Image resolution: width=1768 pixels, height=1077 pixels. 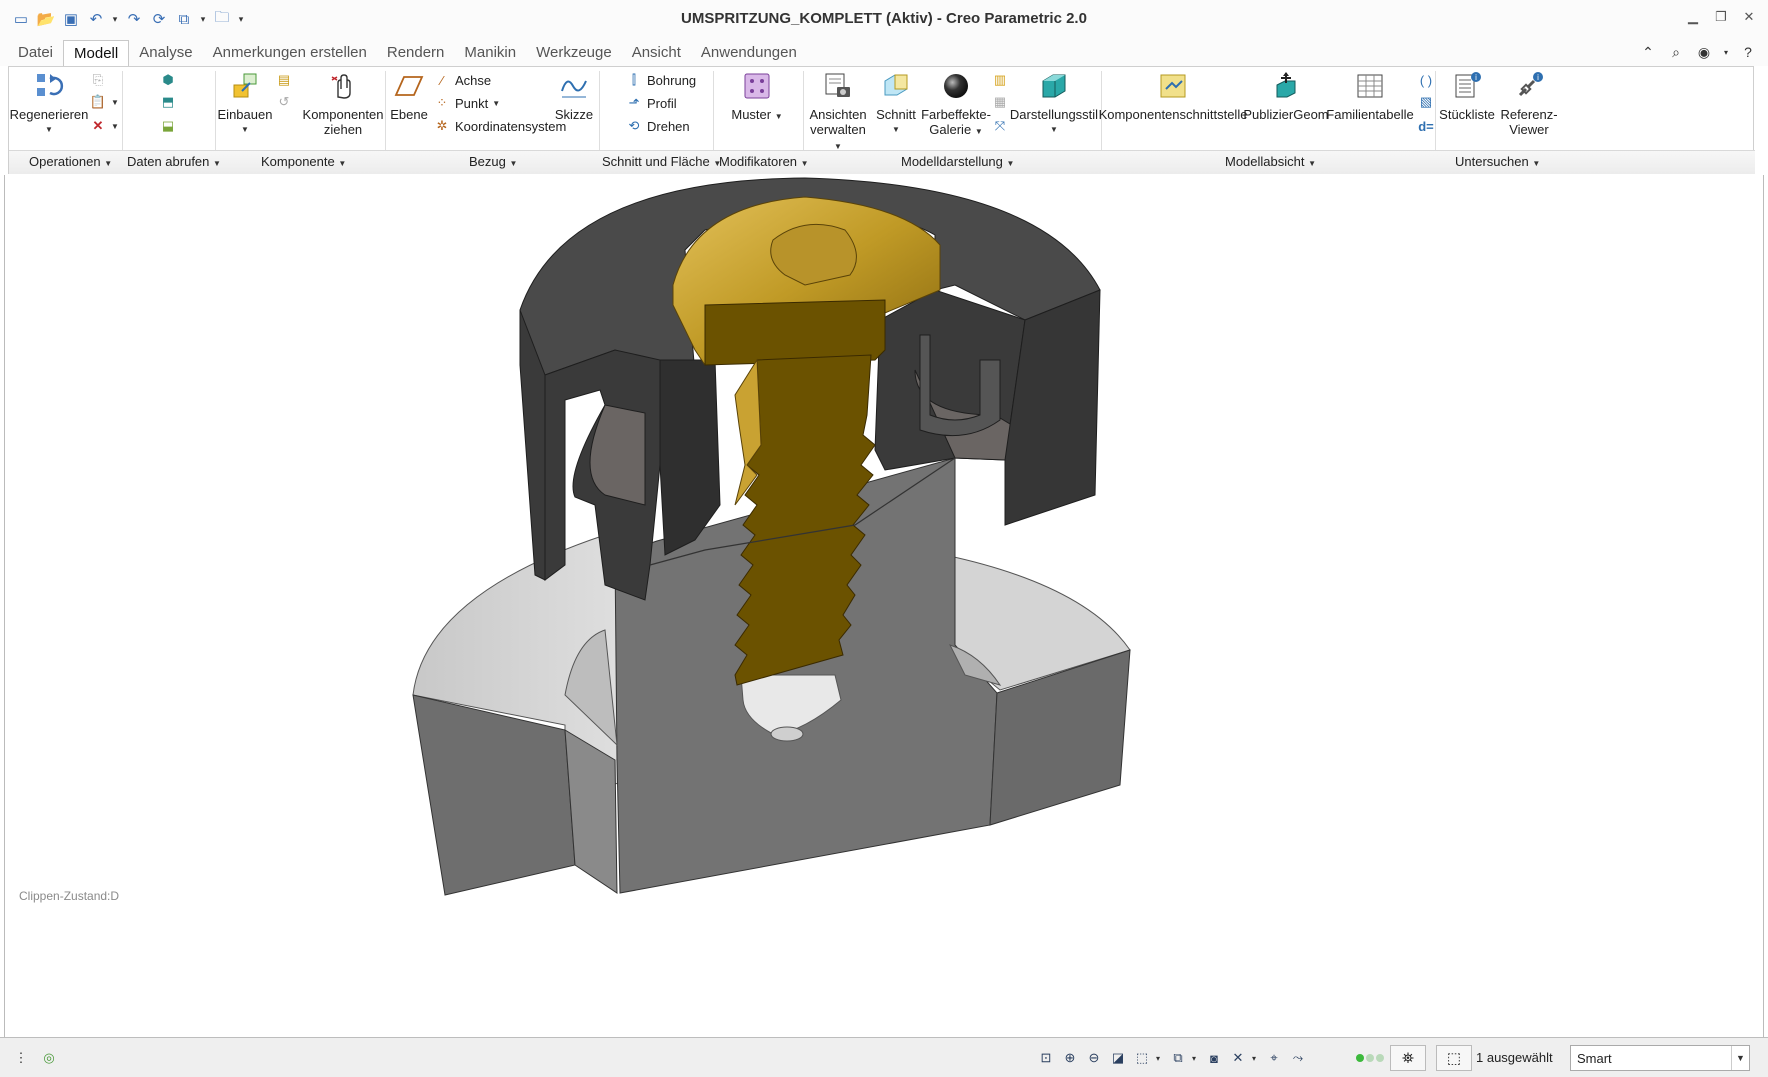 What do you see at coordinates (1740, 1058) in the screenshot?
I see `chevron-down-icon: ▼` at bounding box center [1740, 1058].